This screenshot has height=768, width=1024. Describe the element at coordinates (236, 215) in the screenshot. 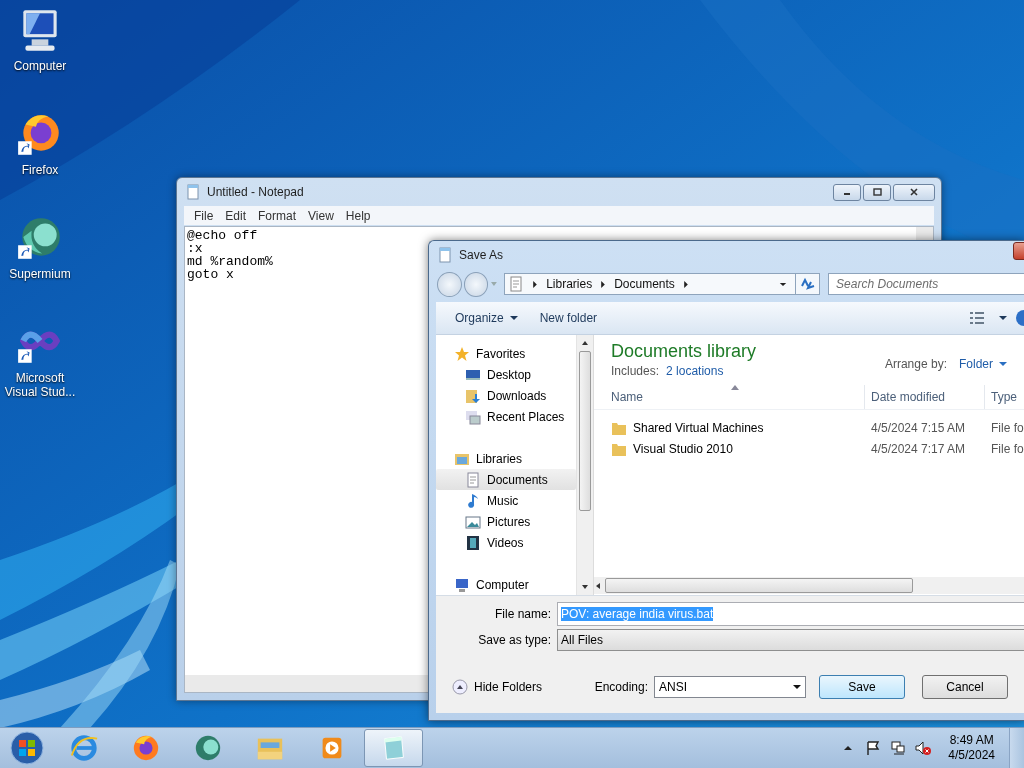

I see `menu-item: Edit` at that location.